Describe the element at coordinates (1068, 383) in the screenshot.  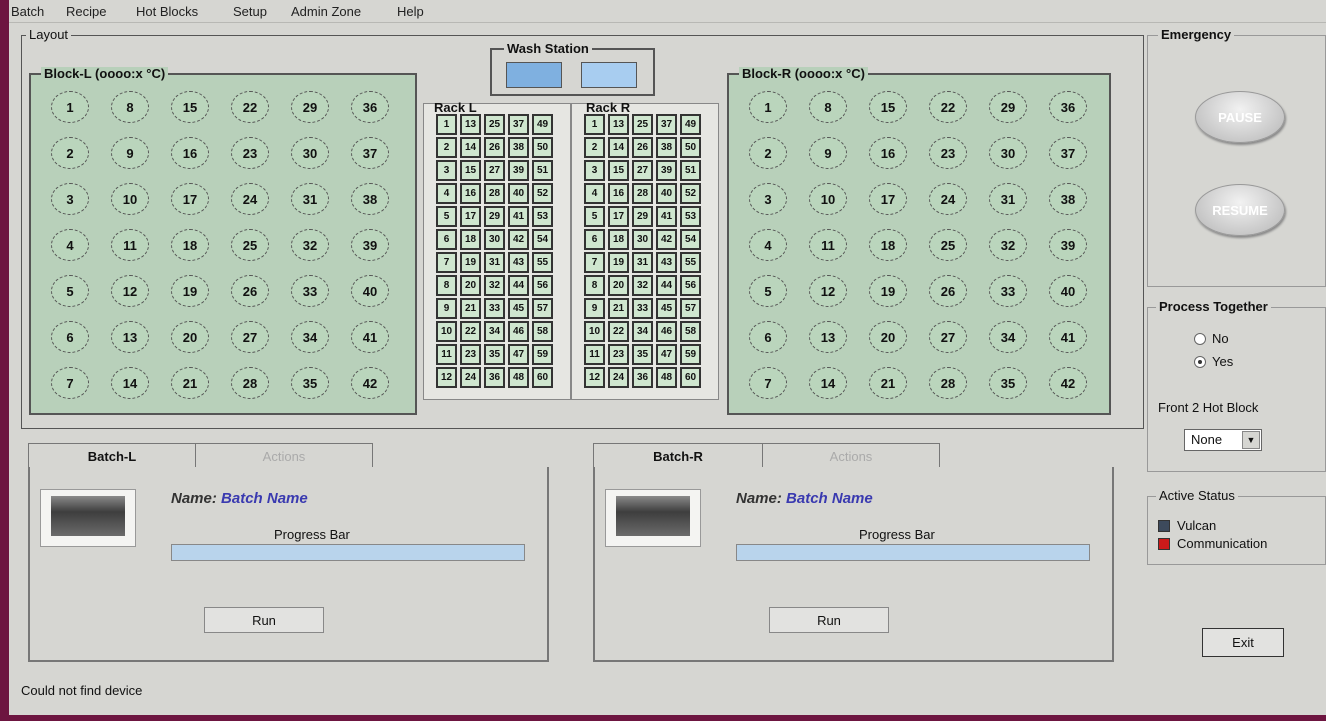
I see `block-r-cell: 42` at that location.